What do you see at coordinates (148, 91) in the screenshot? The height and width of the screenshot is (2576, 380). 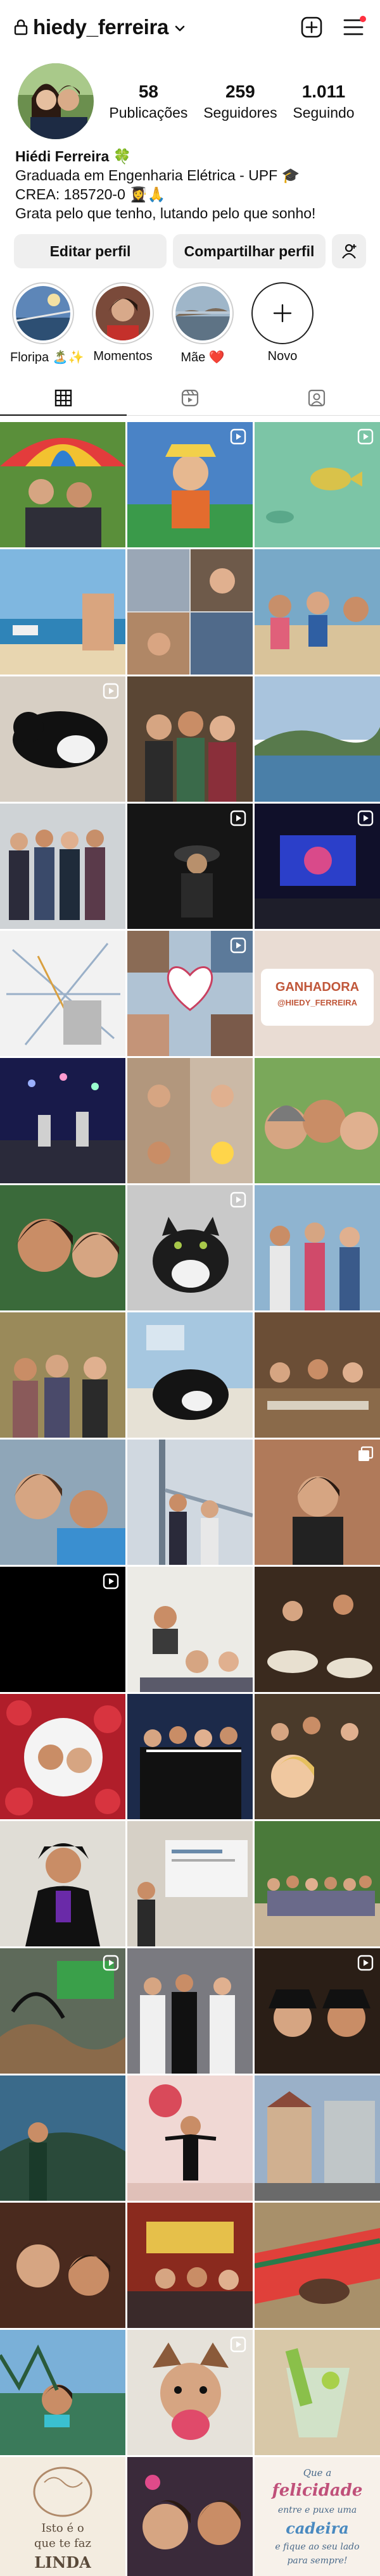 I see `posts-count: 58` at bounding box center [148, 91].